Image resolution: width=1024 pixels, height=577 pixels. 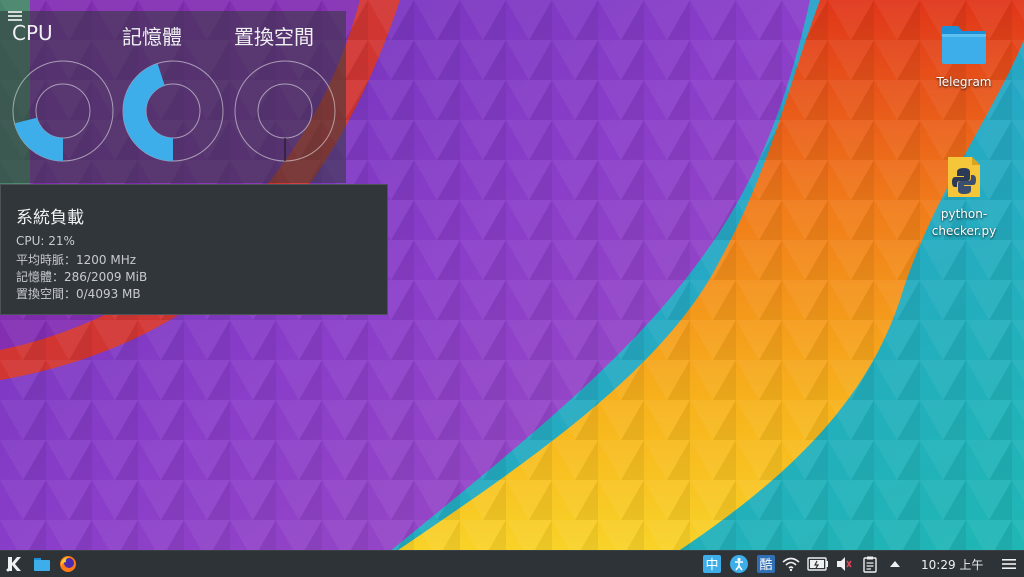 I want to click on battery-tray, so click(x=818, y=564).